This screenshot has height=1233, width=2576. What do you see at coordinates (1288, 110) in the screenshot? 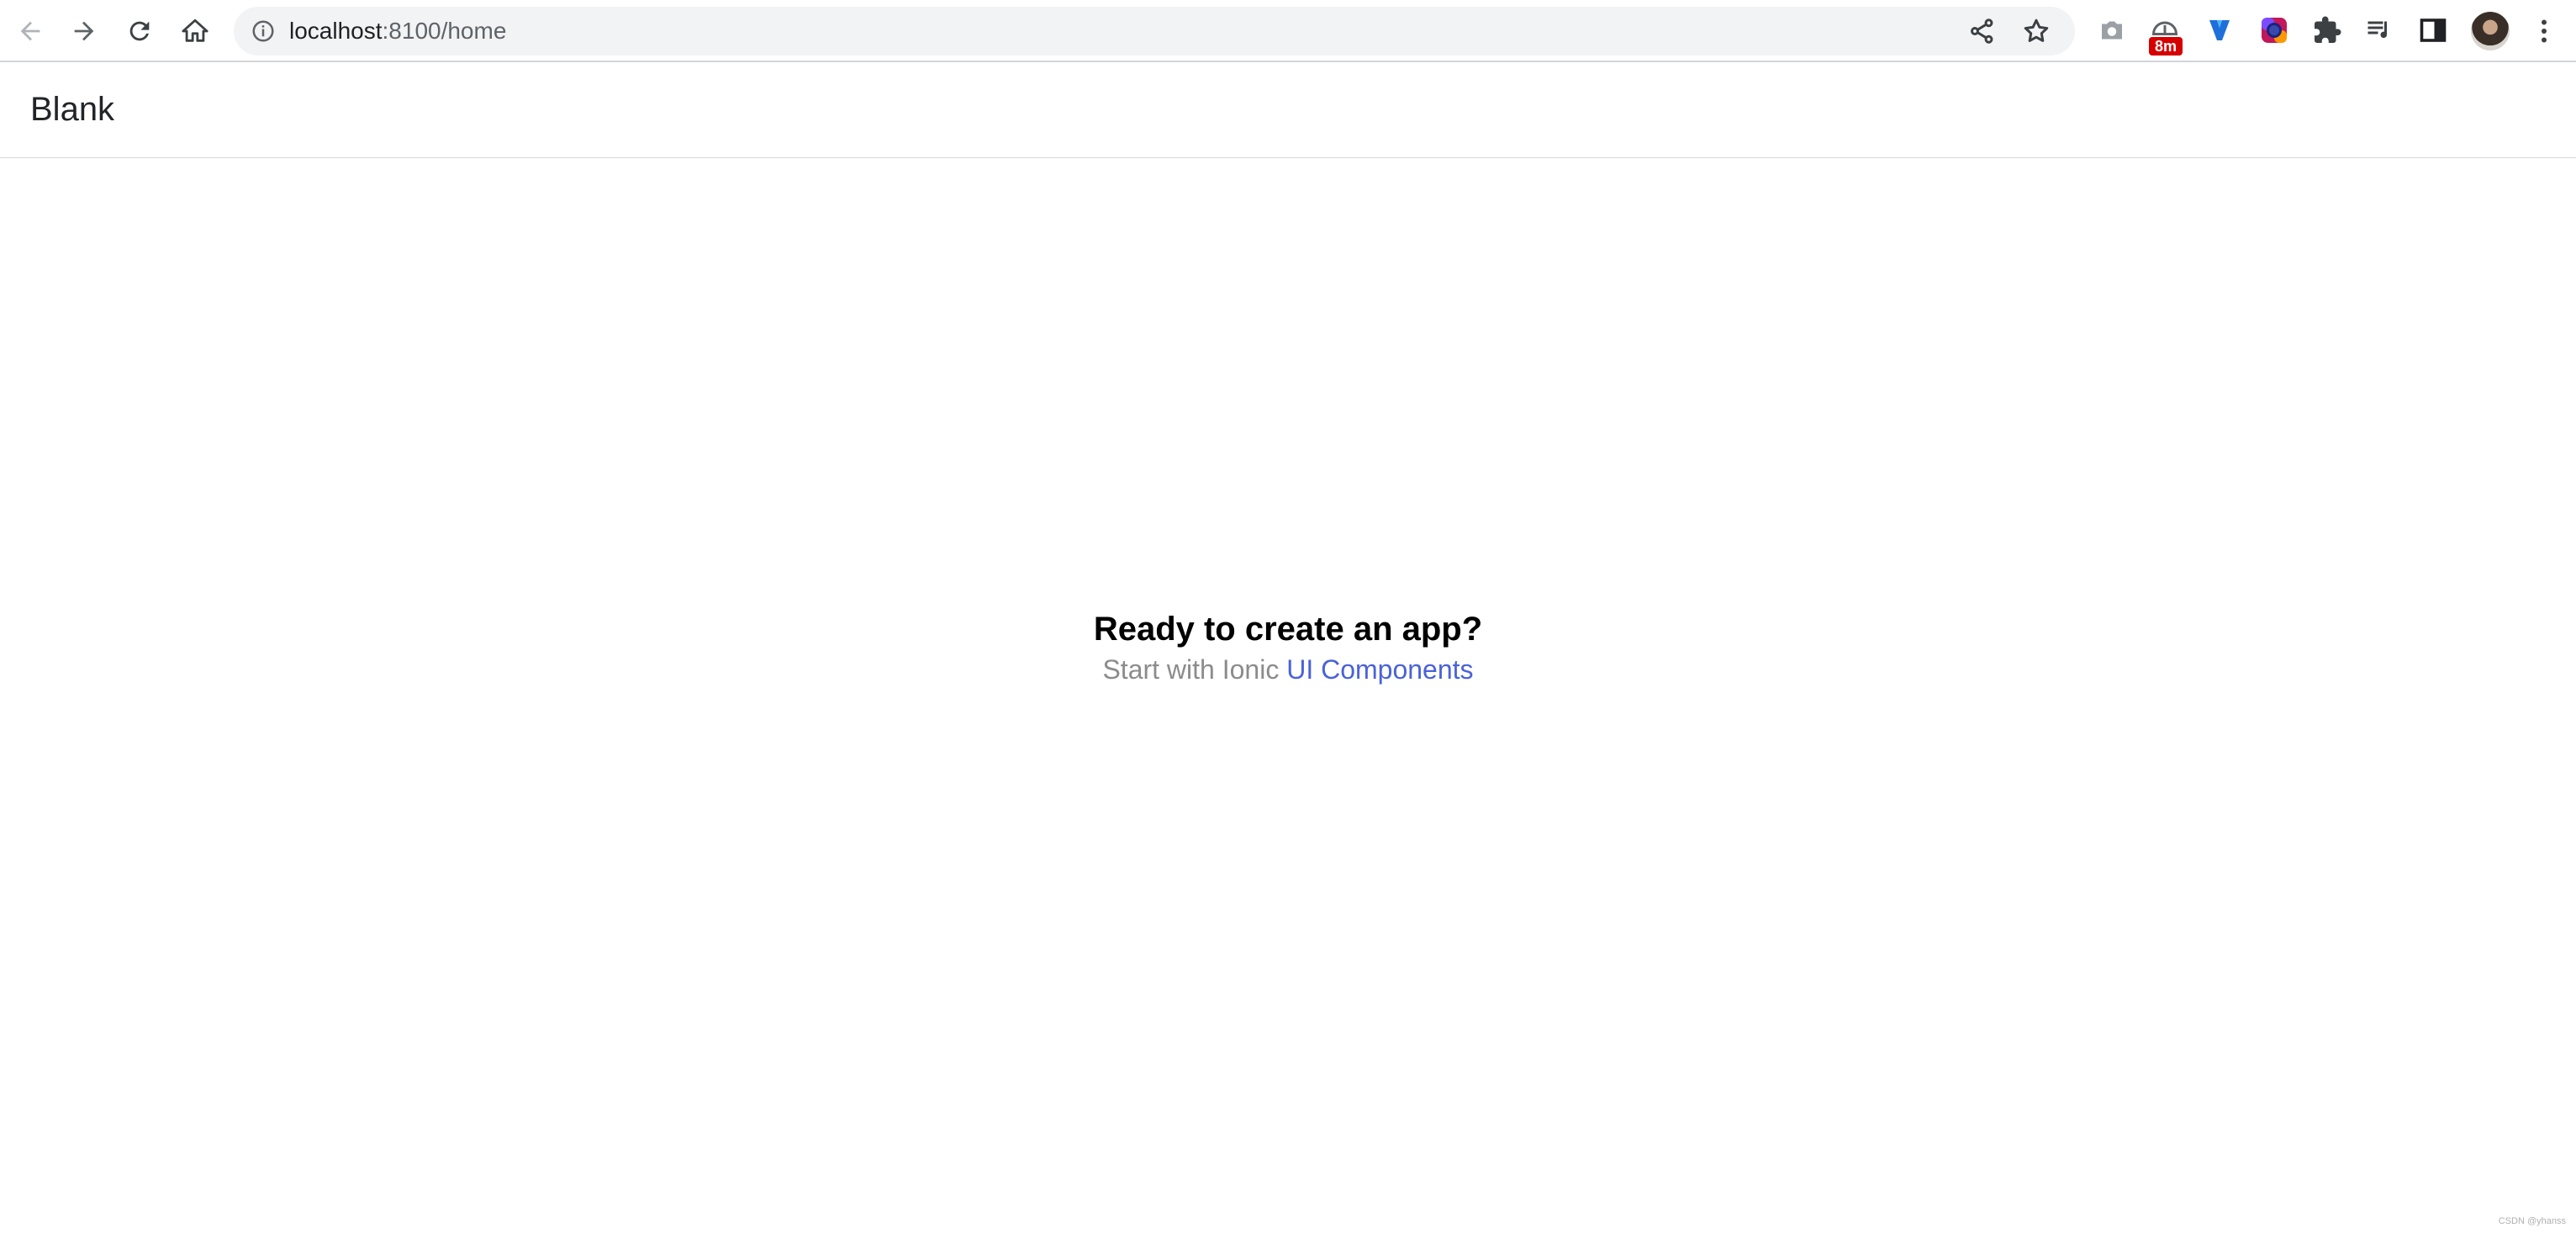
I see `app-header: Blank` at bounding box center [1288, 110].